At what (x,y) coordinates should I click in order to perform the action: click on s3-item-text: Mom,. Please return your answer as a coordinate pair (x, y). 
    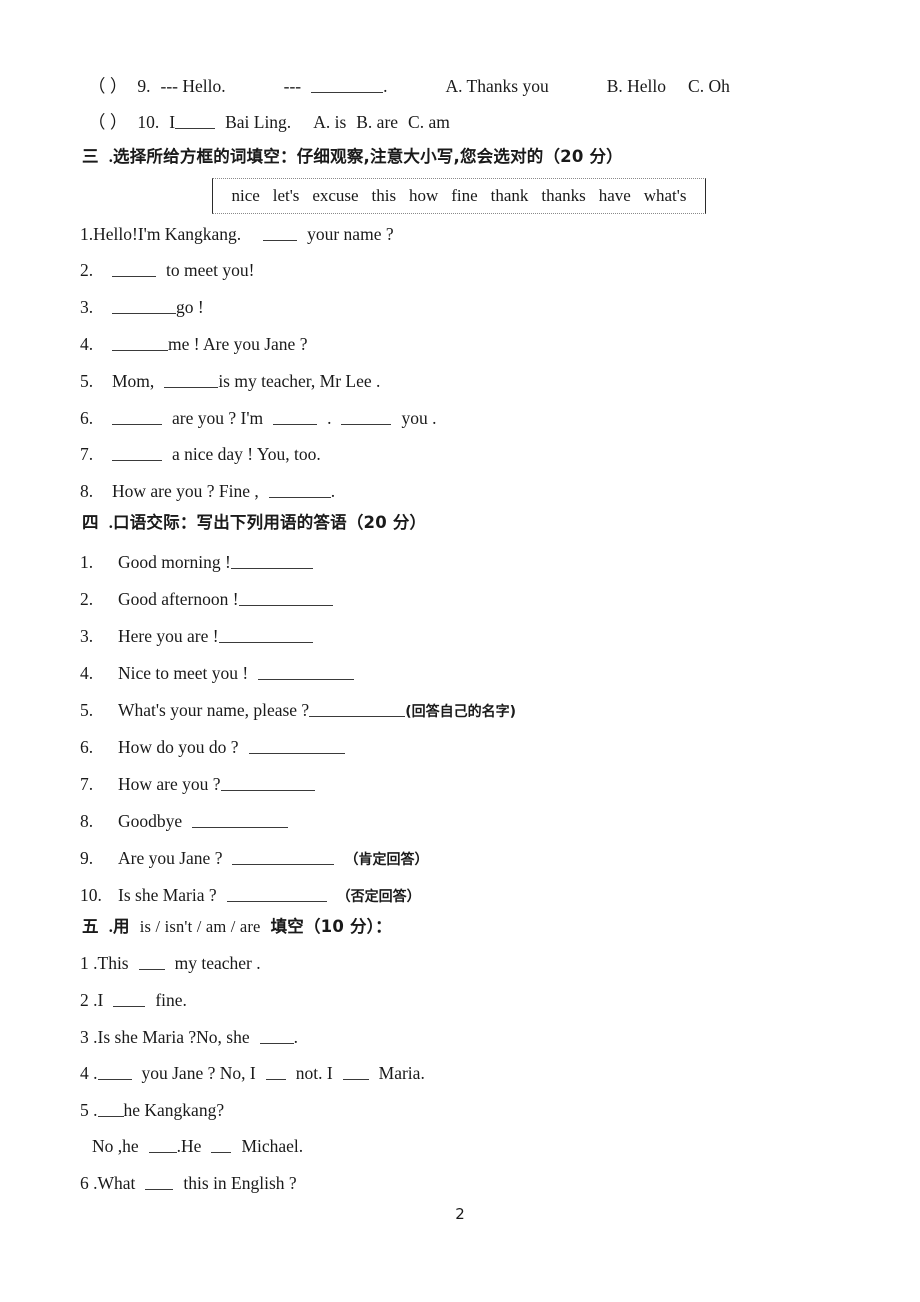
    Looking at the image, I should click on (133, 381).